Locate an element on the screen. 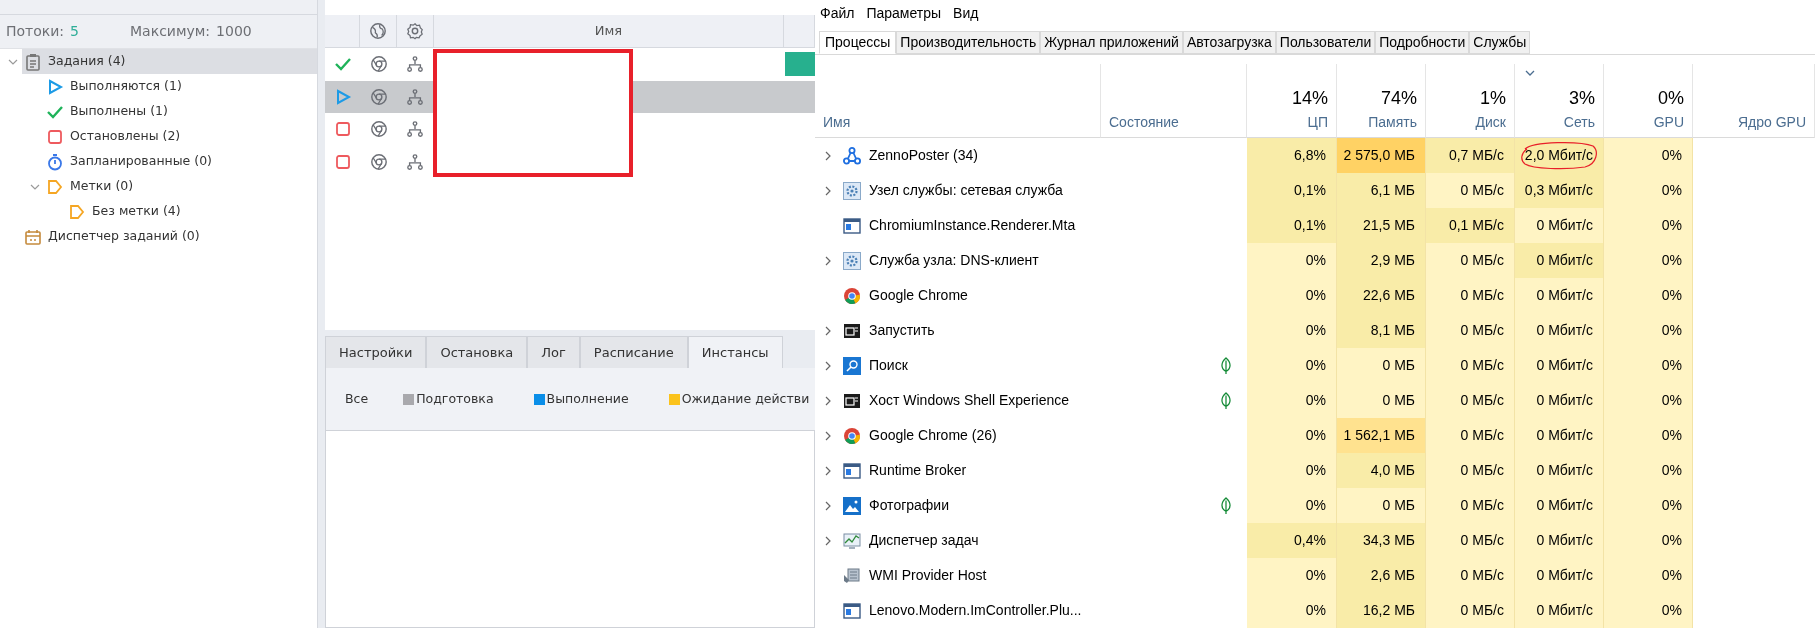 This screenshot has width=1815, height=628. process-row: Запустить 0% 8,1 МБ 0 МБ/с 0 Мбит/с 0% is located at coordinates (1315, 330).